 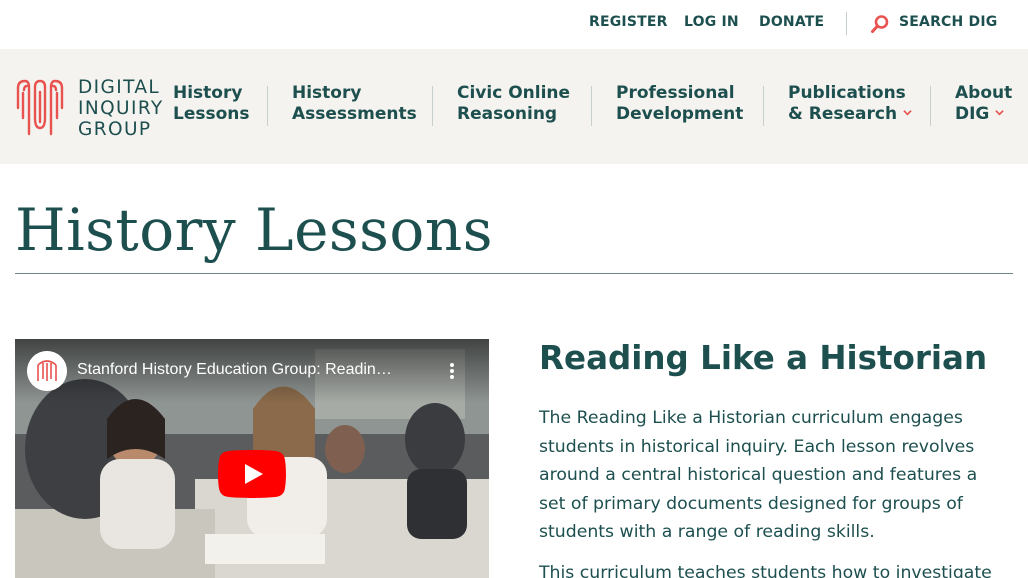 I want to click on logo-line-1: DIGITAL, so click(x=119, y=87).